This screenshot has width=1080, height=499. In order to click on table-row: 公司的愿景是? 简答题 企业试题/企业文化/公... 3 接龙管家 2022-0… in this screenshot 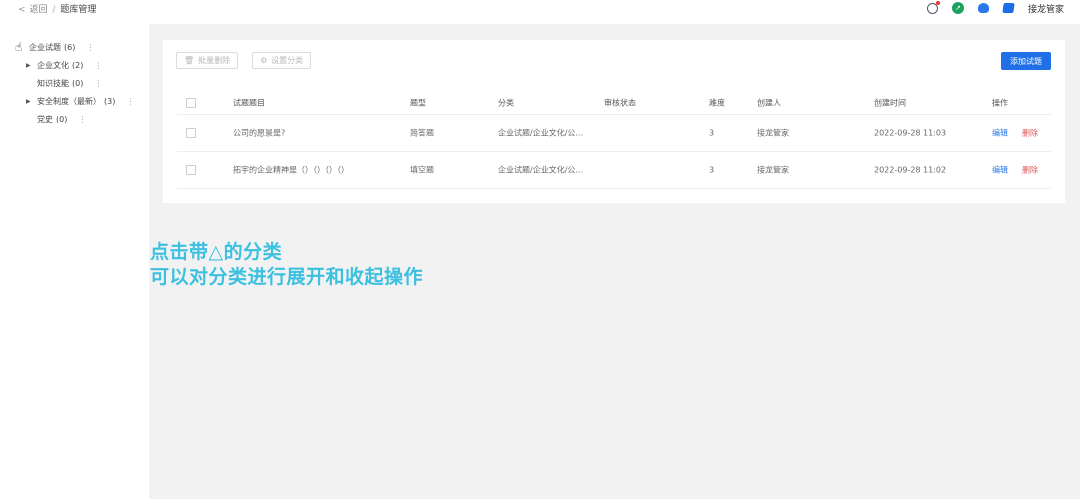, I will do `click(614, 133)`.